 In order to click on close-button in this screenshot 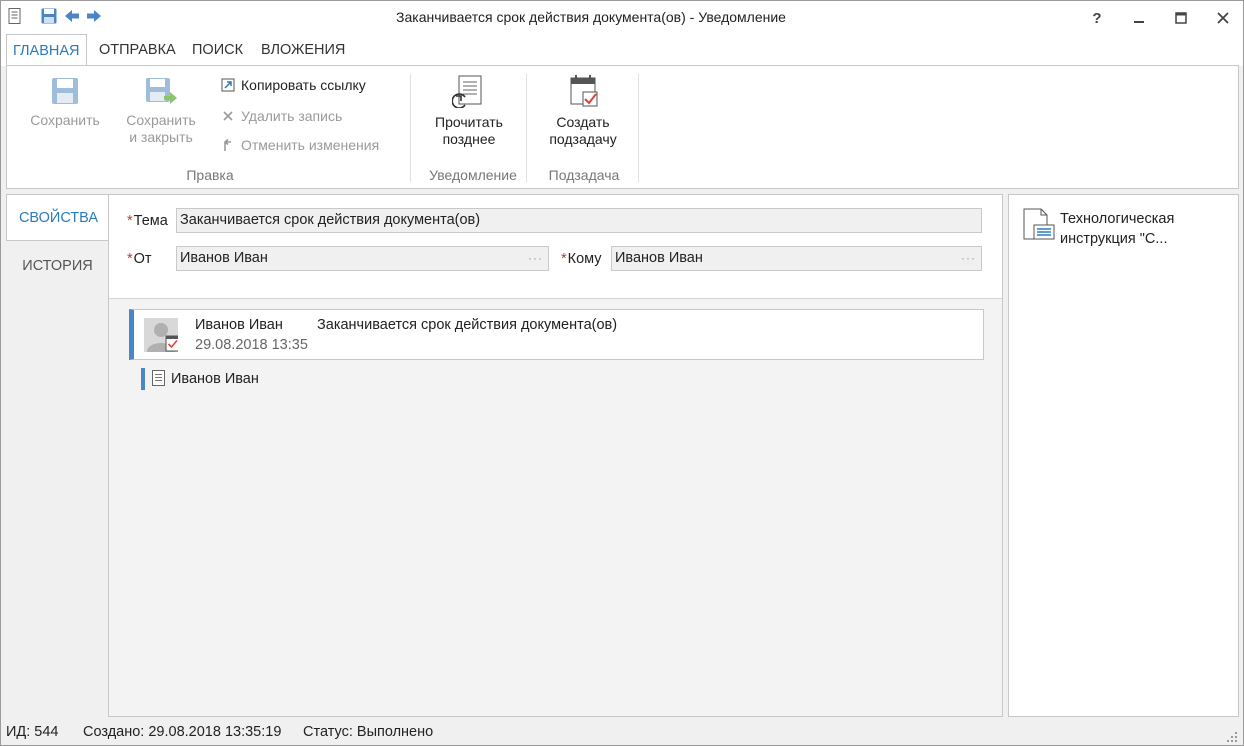, I will do `click(1223, 18)`.